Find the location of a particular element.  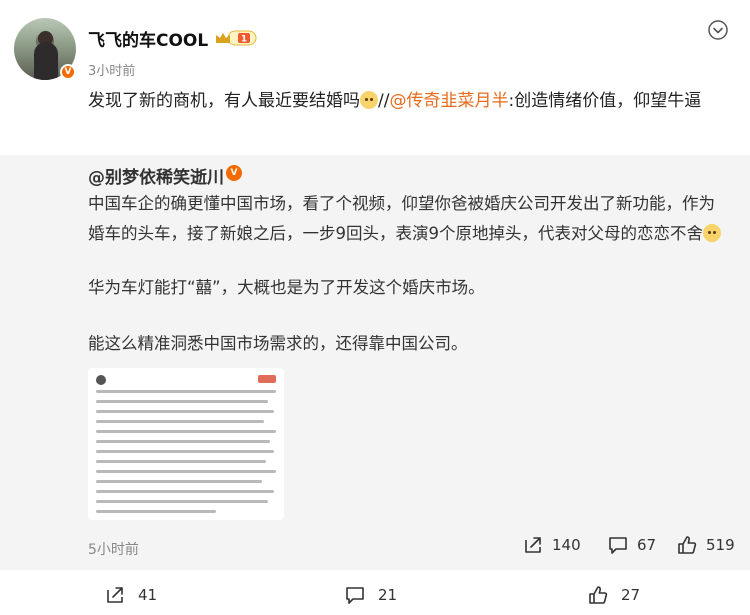

verified-badge: V is located at coordinates (68, 72).